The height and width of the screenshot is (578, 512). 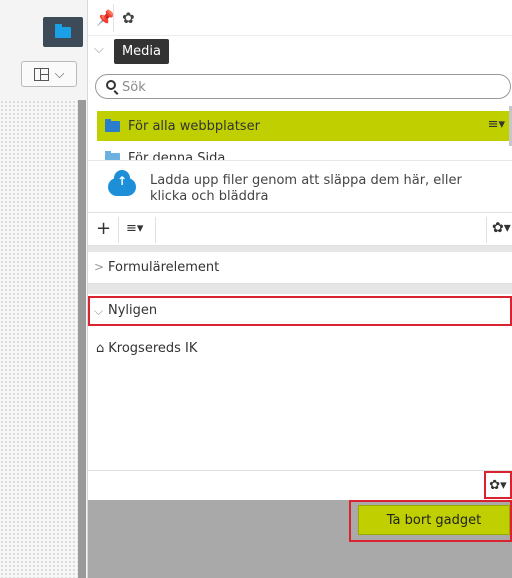 I want to click on search-icon, so click(x=111, y=85).